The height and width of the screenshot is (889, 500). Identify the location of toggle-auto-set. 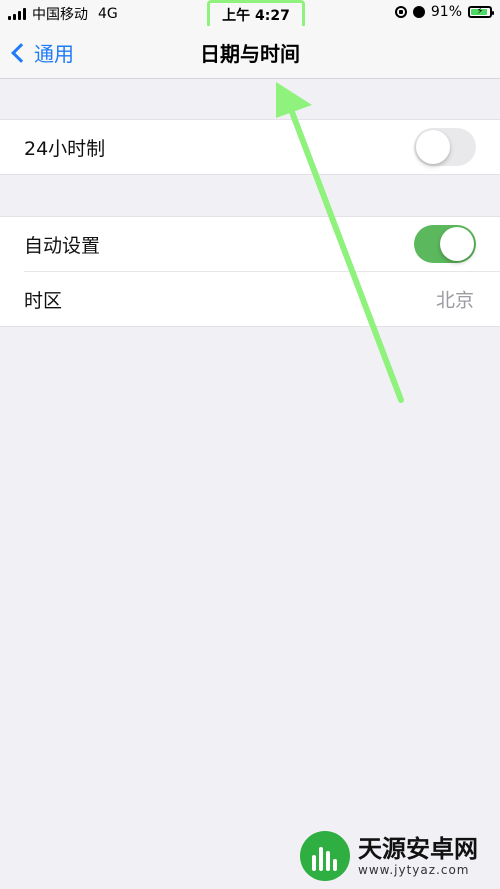
(445, 244).